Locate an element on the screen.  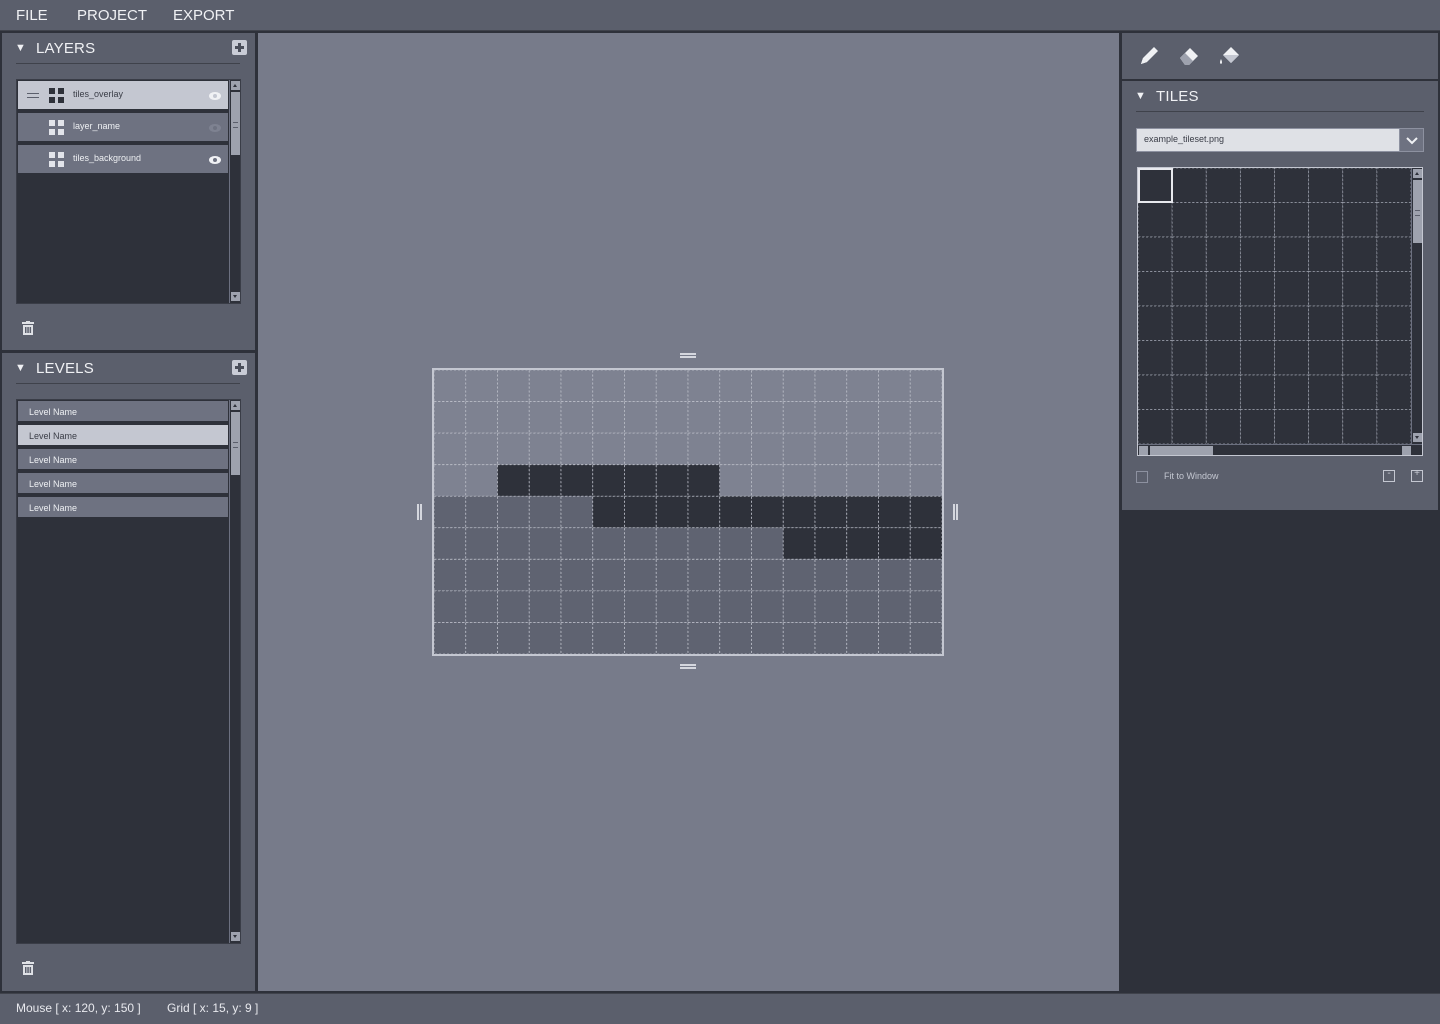
collapse-layers-icon: ▼ is located at coordinates (20, 48).